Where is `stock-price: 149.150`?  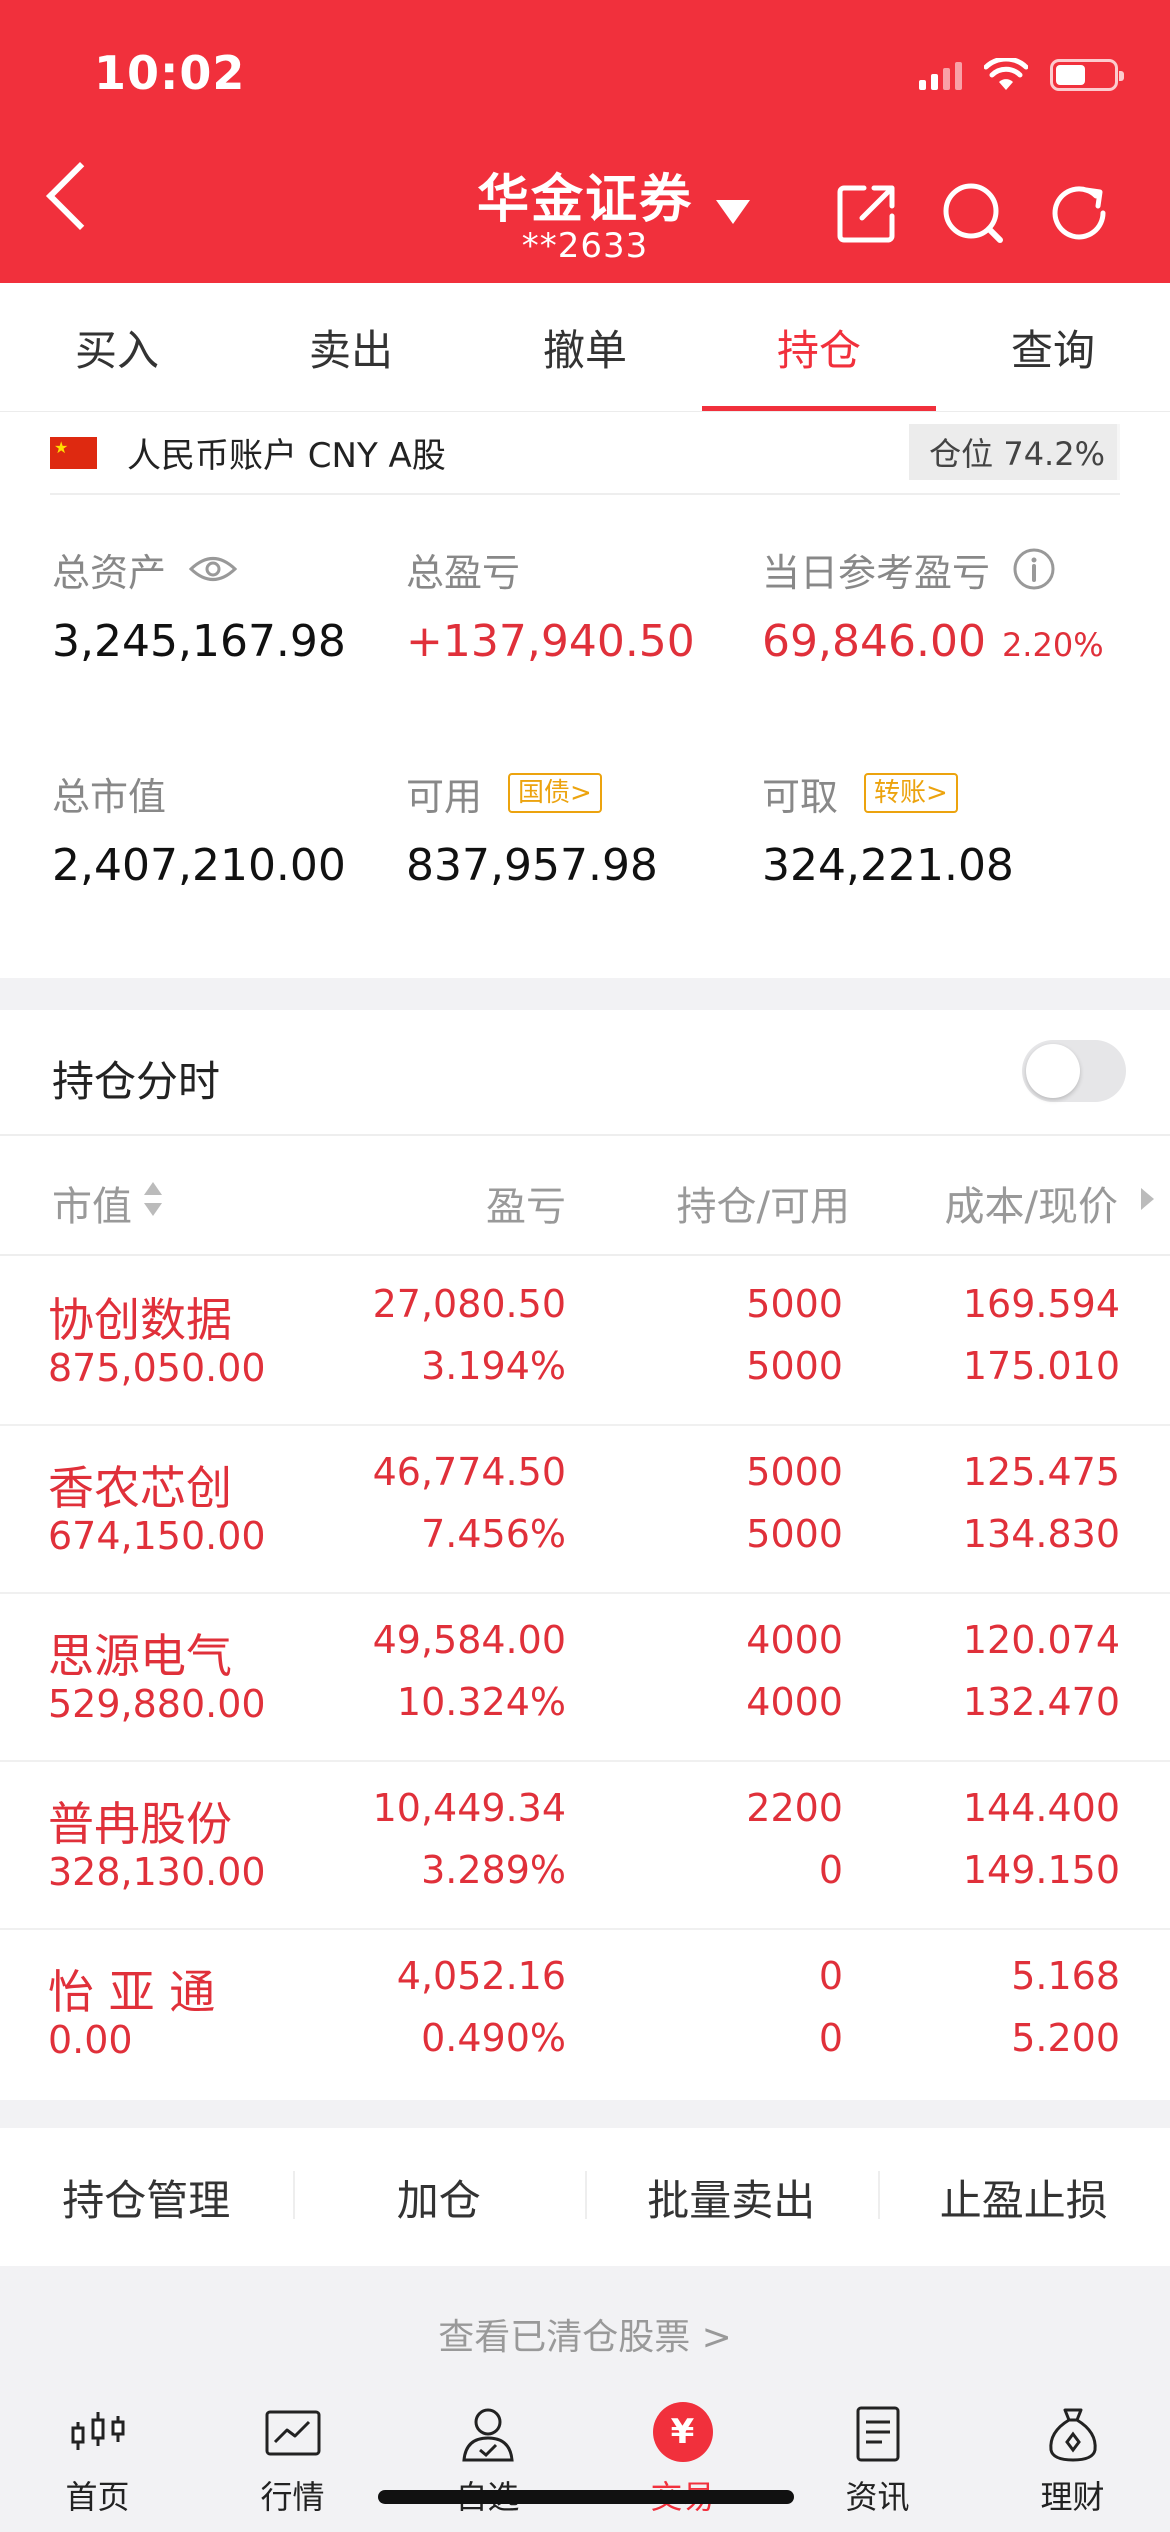 stock-price: 149.150 is located at coordinates (1041, 1870).